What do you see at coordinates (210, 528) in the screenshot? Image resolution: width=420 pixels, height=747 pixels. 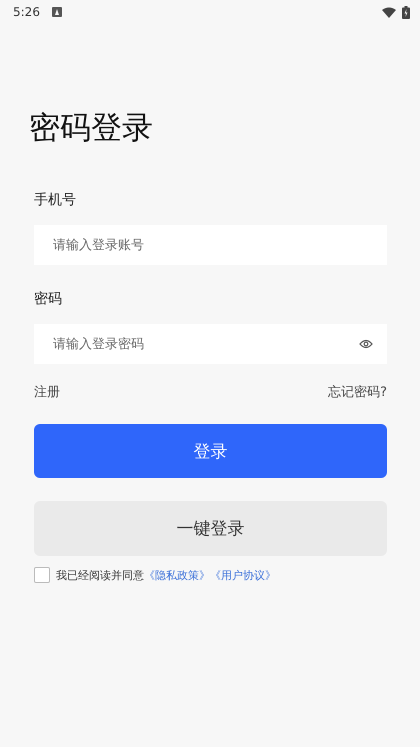 I see `one-click-login-button: 一键登录` at bounding box center [210, 528].